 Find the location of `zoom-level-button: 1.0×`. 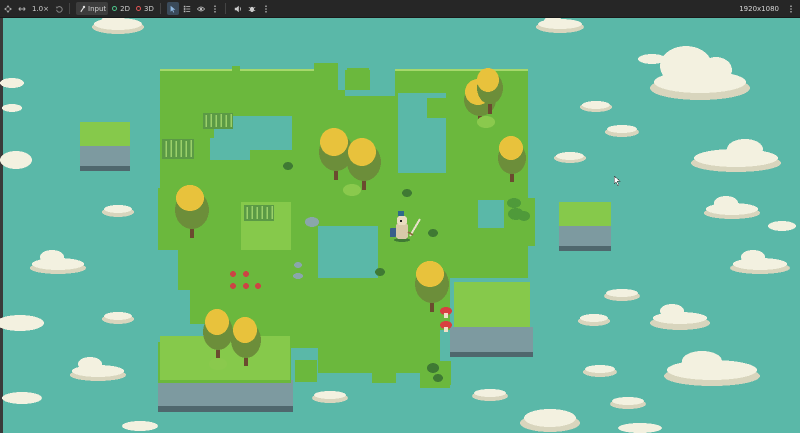

zoom-level-button: 1.0× is located at coordinates (40, 8).